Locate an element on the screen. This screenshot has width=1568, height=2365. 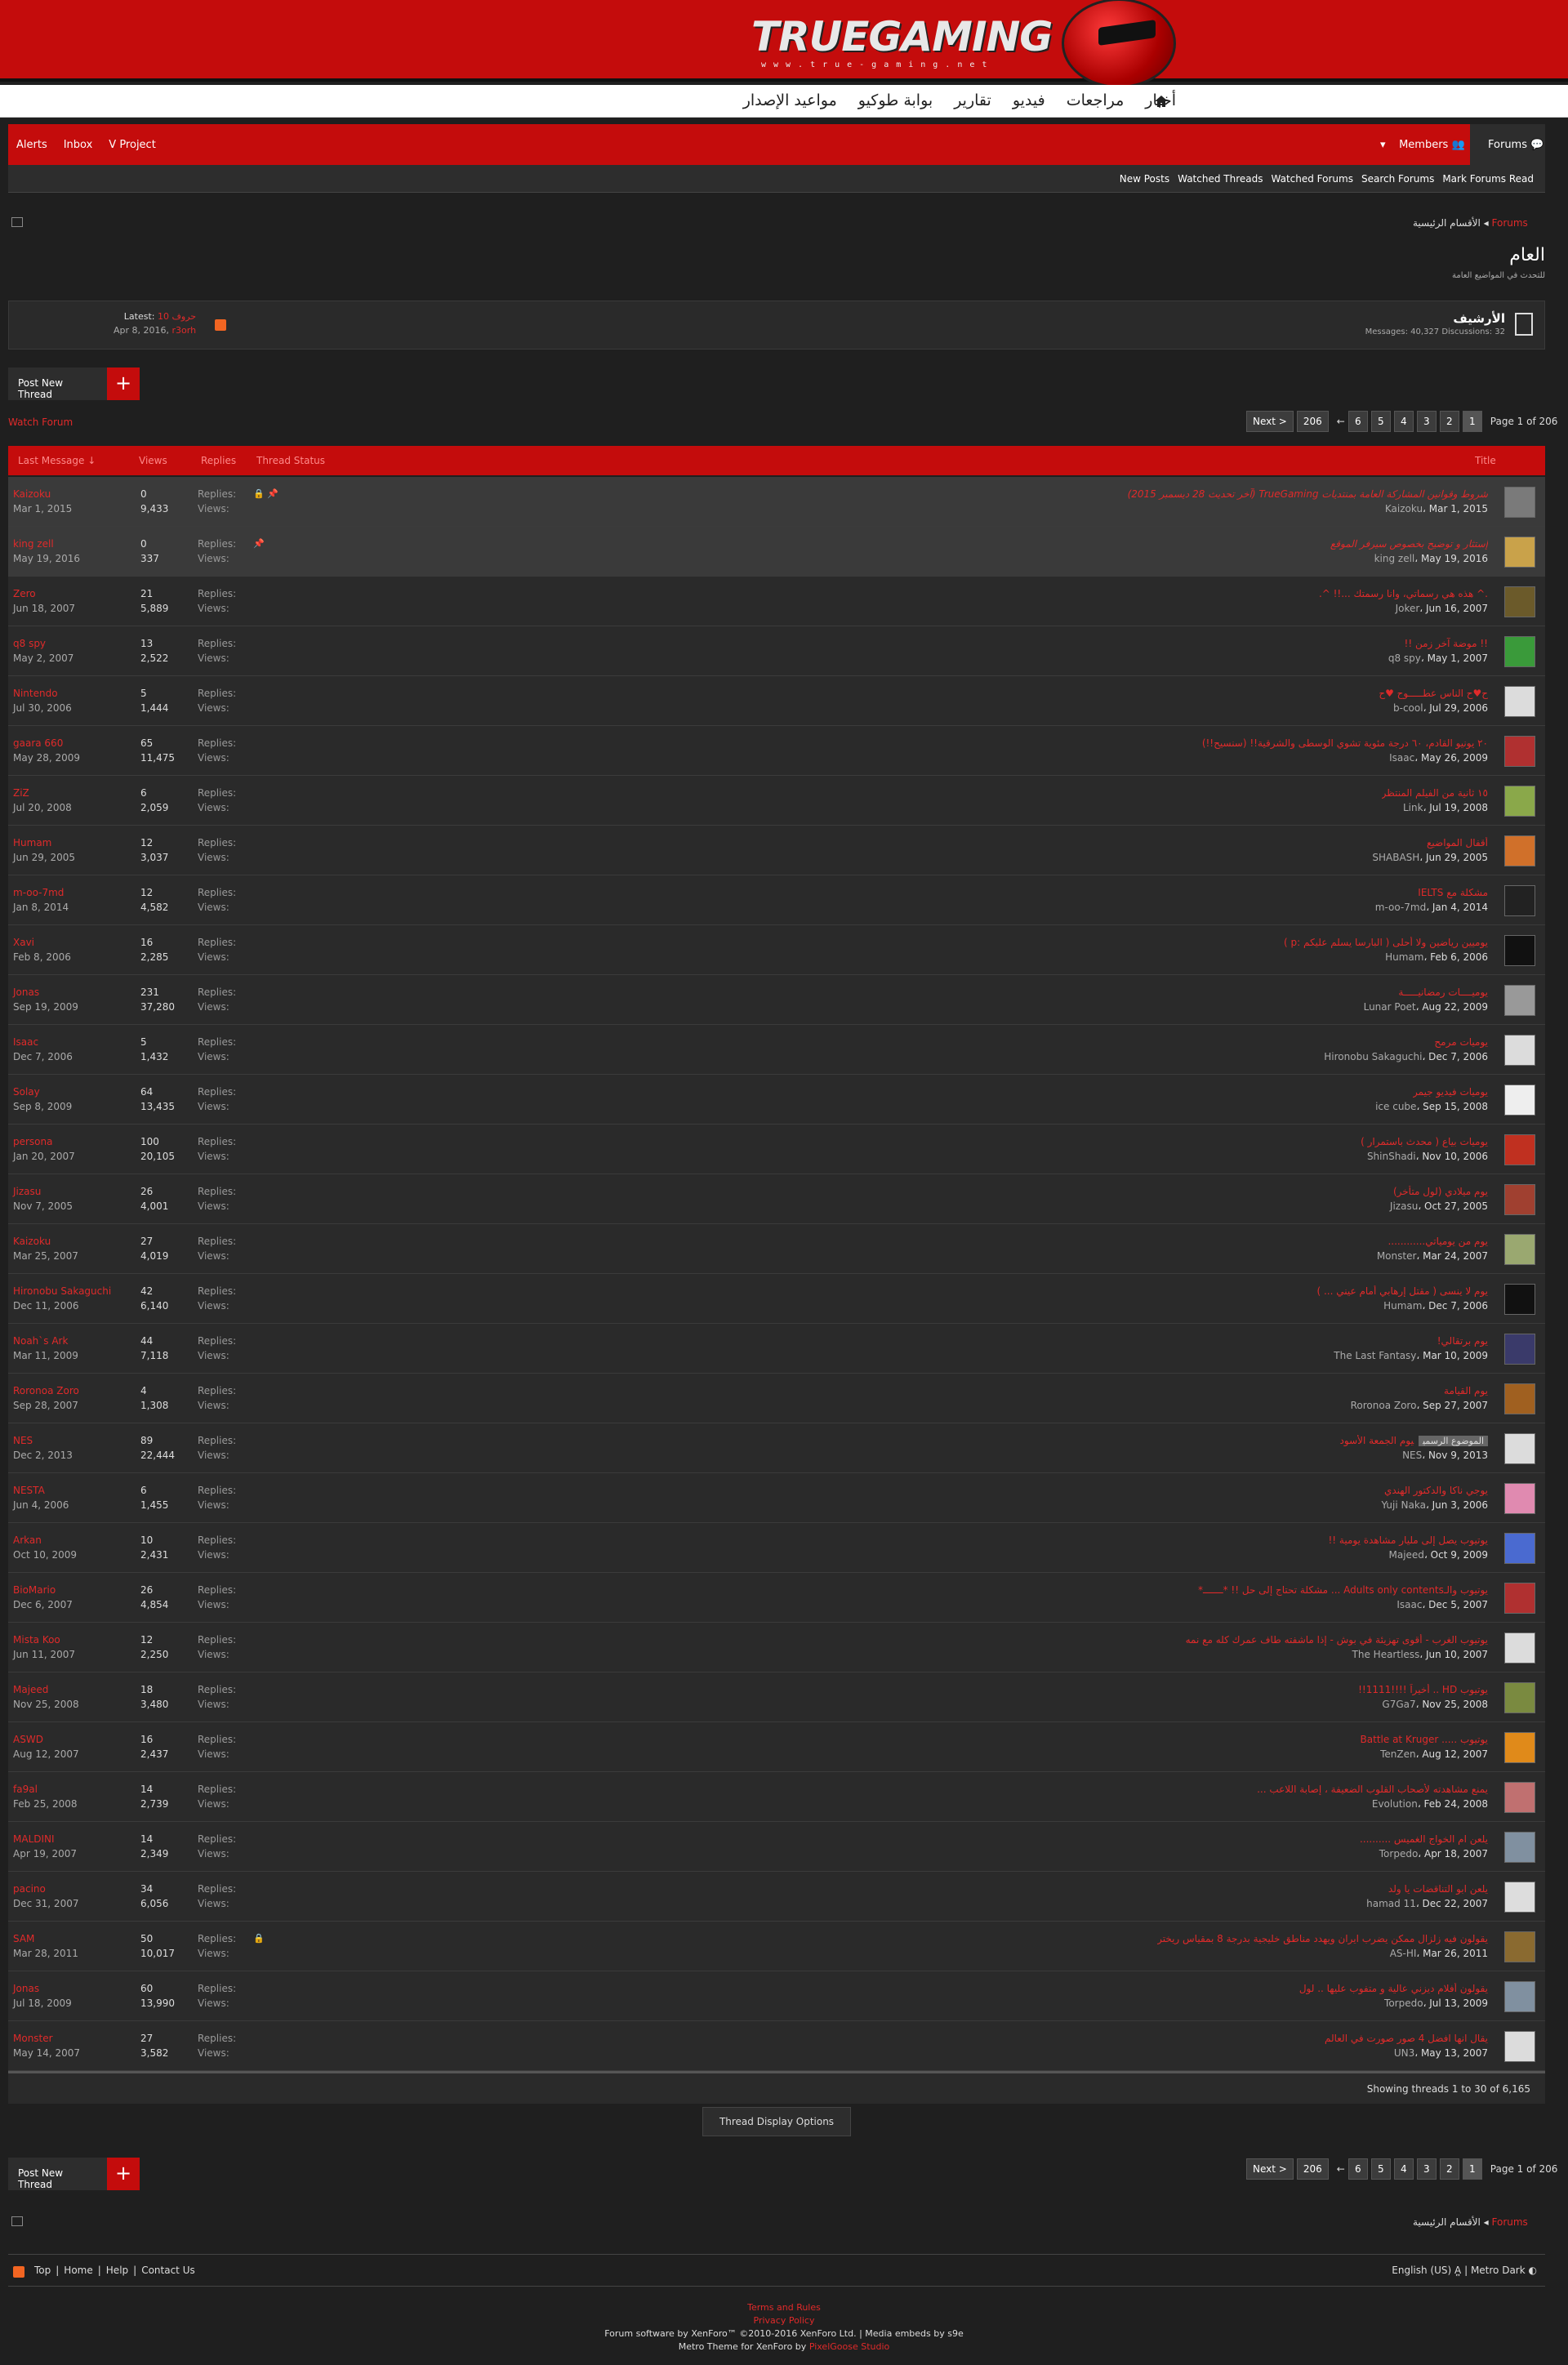
last-post-date: Jan 20, 2007 is located at coordinates (44, 1156).